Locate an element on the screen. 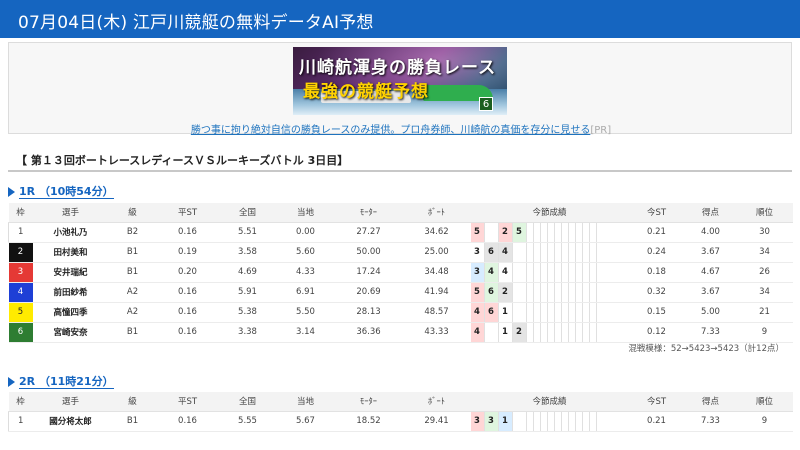 The image size is (800, 450). racer-name: 小池礼乃 is located at coordinates (70, 232).